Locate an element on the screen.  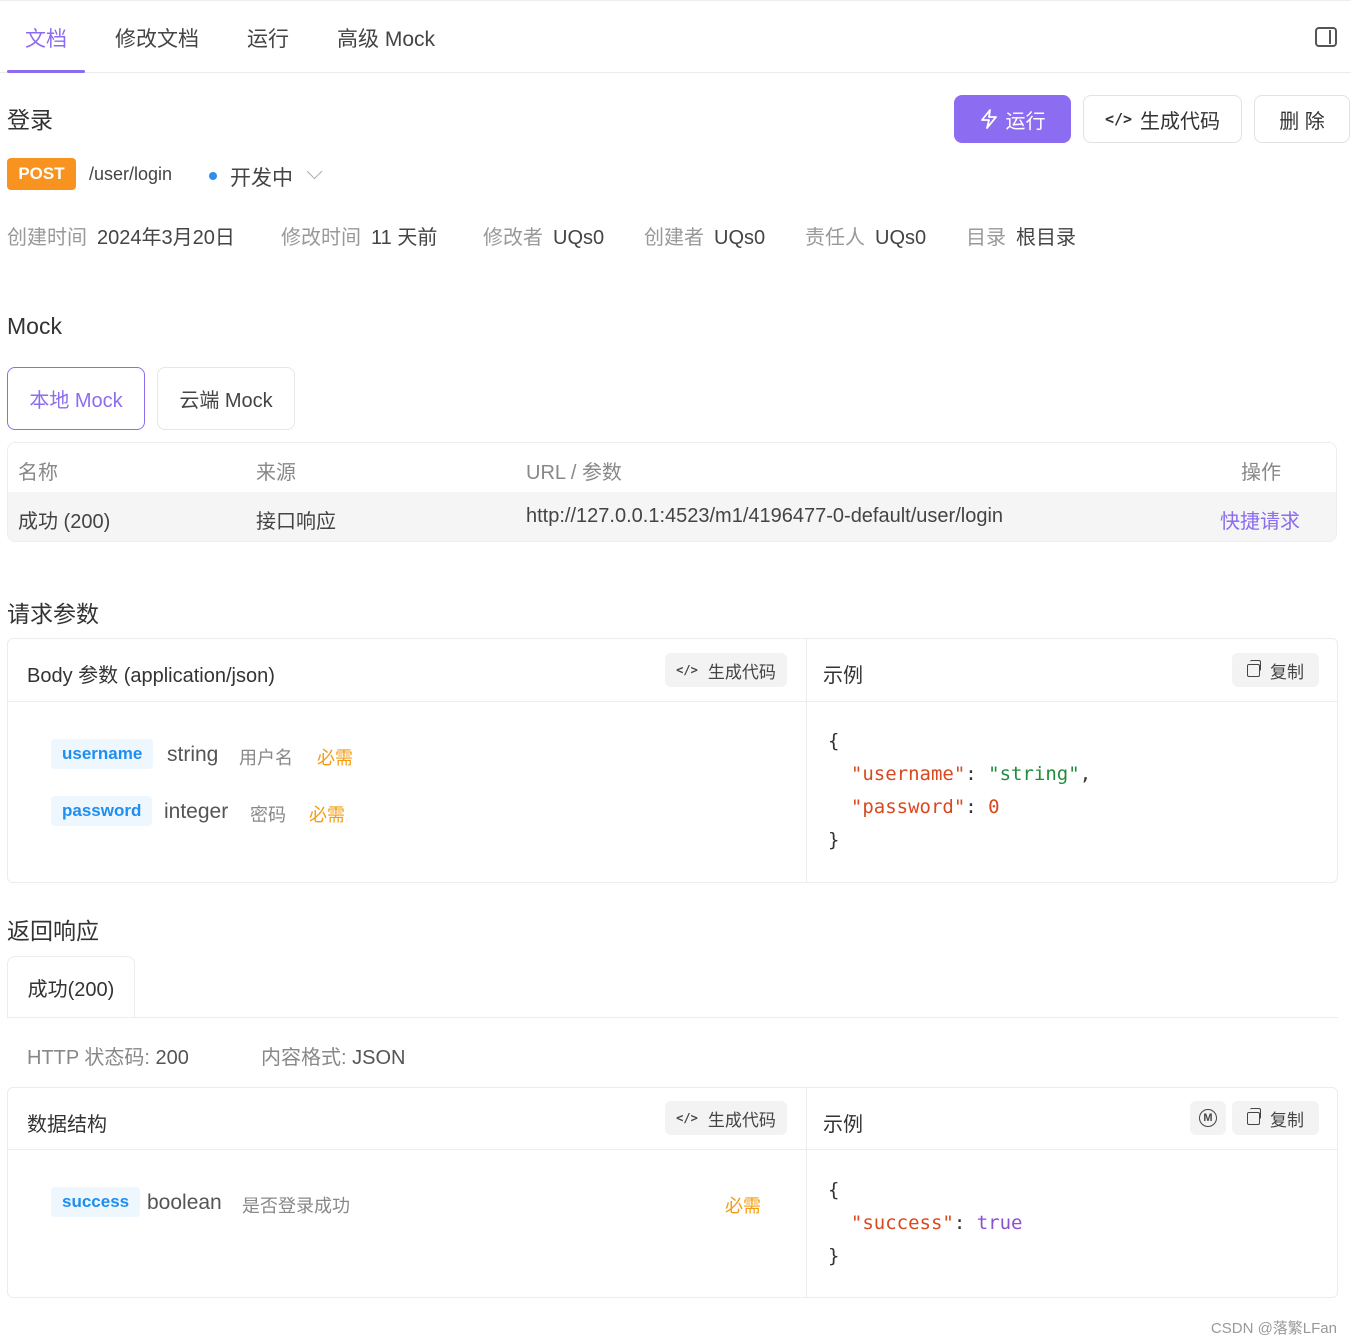
tab-response-success: 成功(200) is located at coordinates (71, 987).